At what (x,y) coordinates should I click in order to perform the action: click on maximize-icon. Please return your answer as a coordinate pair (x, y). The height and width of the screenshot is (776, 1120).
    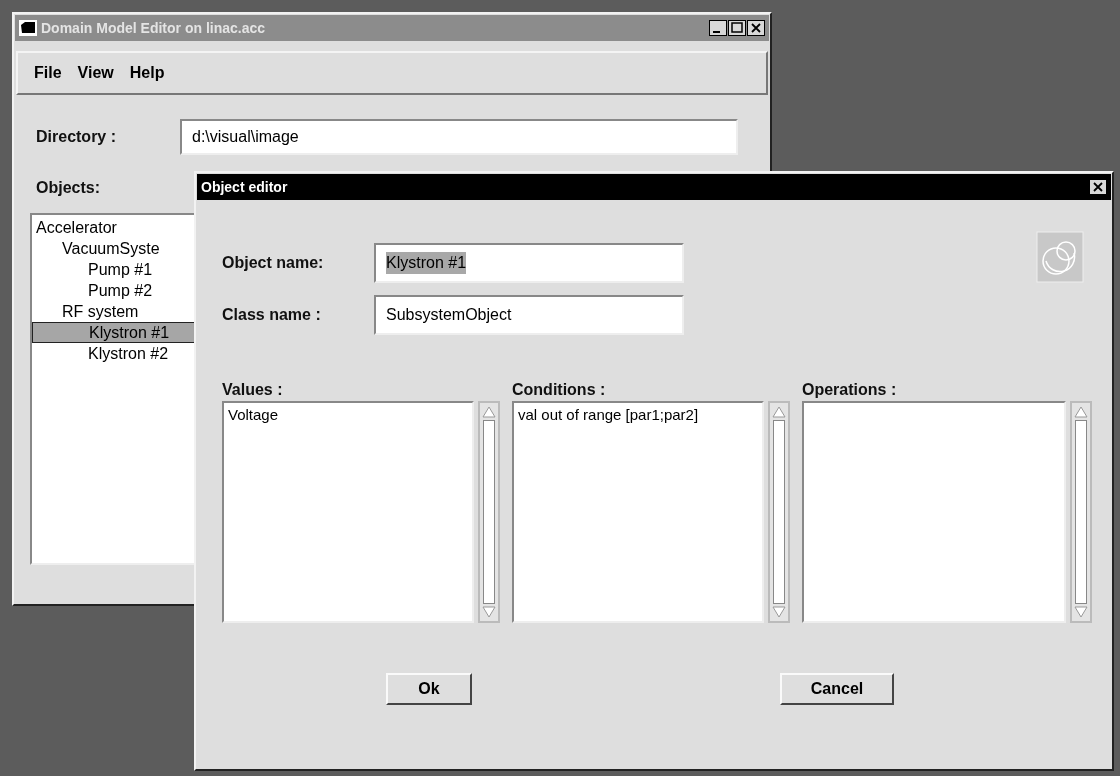
    Looking at the image, I should click on (737, 28).